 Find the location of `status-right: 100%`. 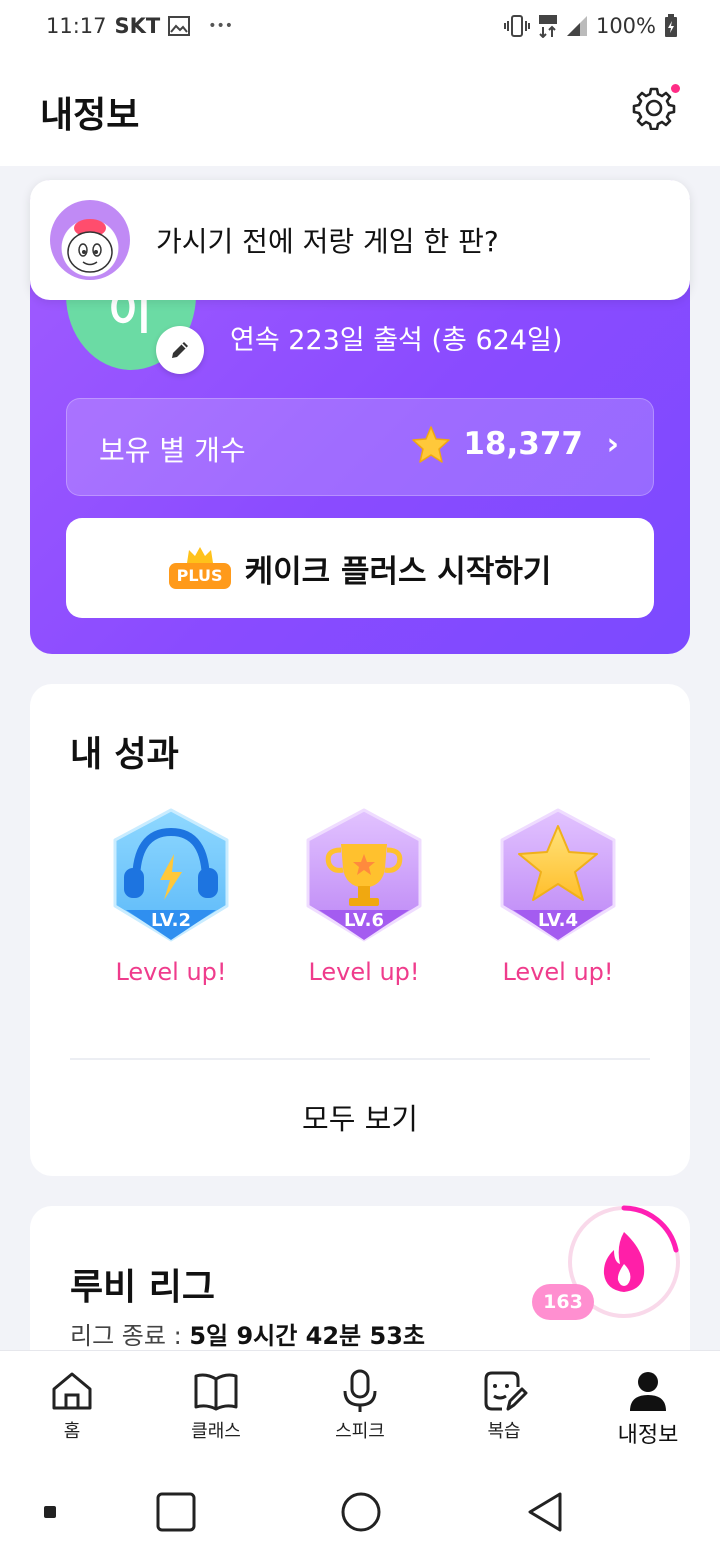

status-right: 100% is located at coordinates (590, 26).